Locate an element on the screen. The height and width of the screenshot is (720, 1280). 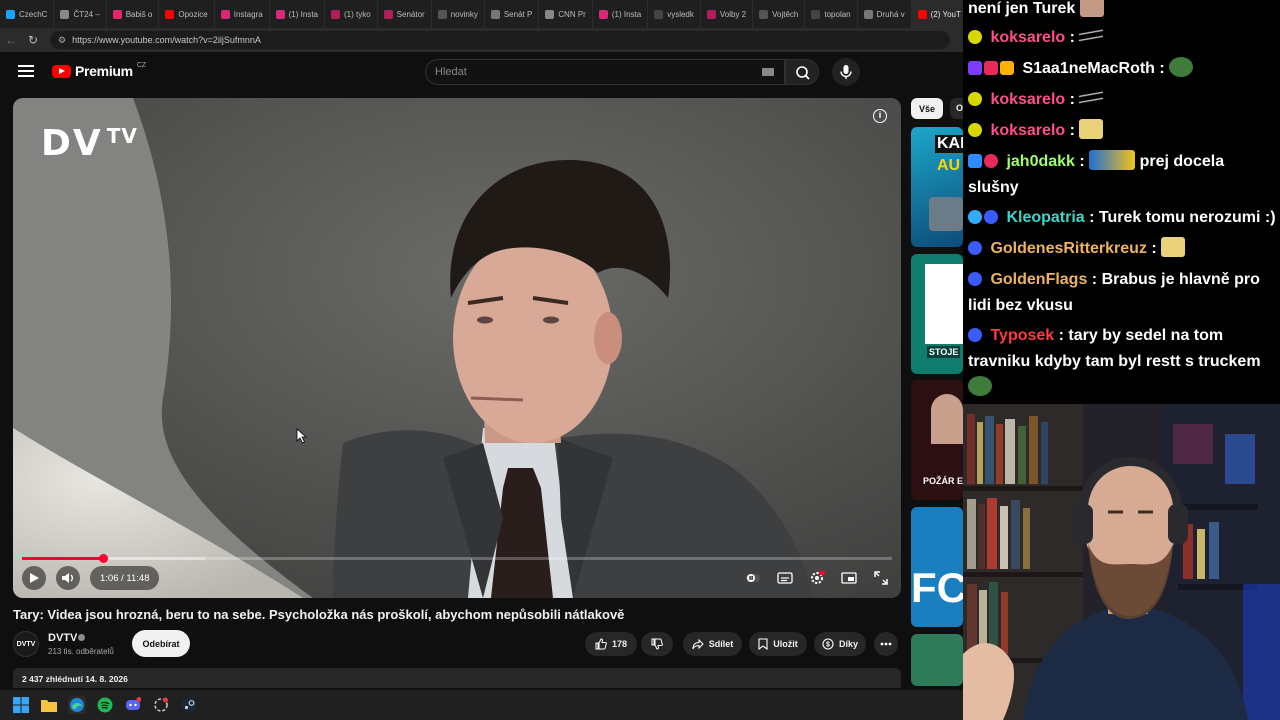
search-icon is located at coordinates (803, 73).